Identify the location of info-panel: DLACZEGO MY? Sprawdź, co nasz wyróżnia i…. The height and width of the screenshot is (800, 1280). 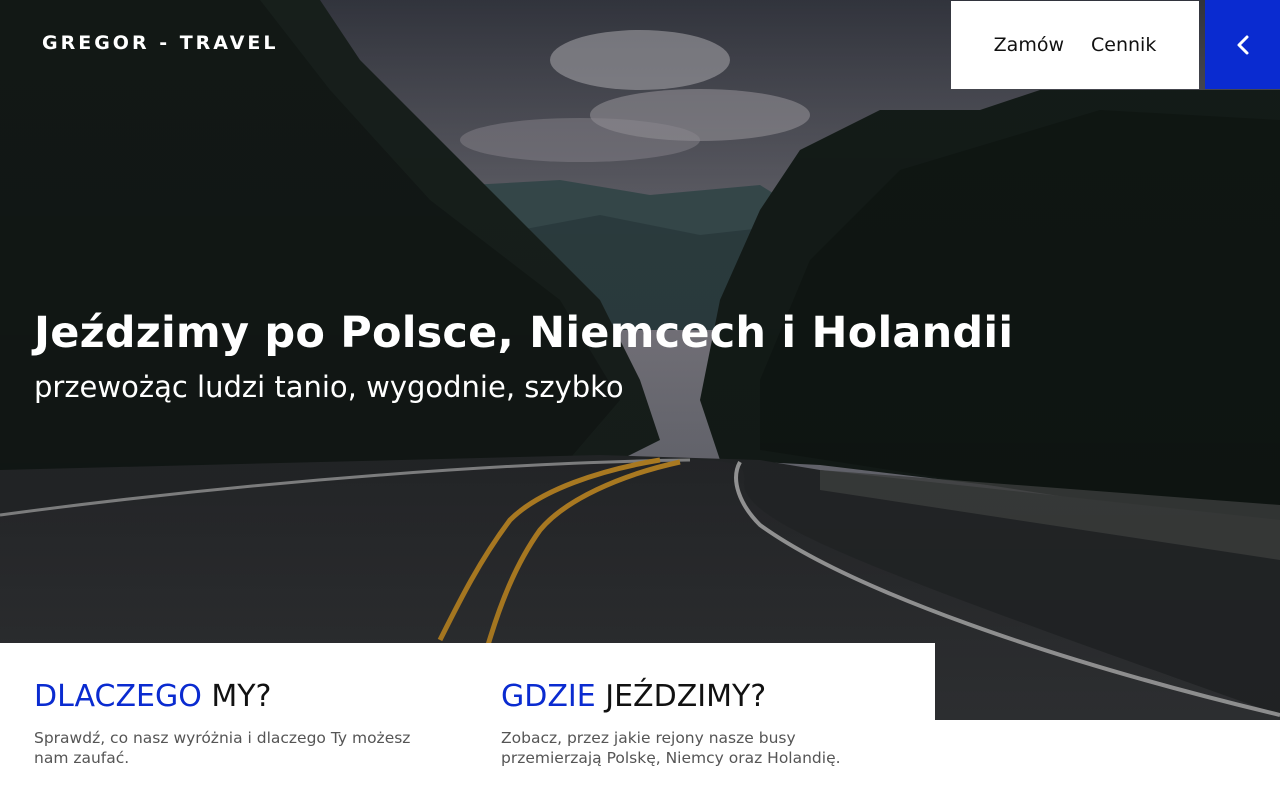
(467, 721).